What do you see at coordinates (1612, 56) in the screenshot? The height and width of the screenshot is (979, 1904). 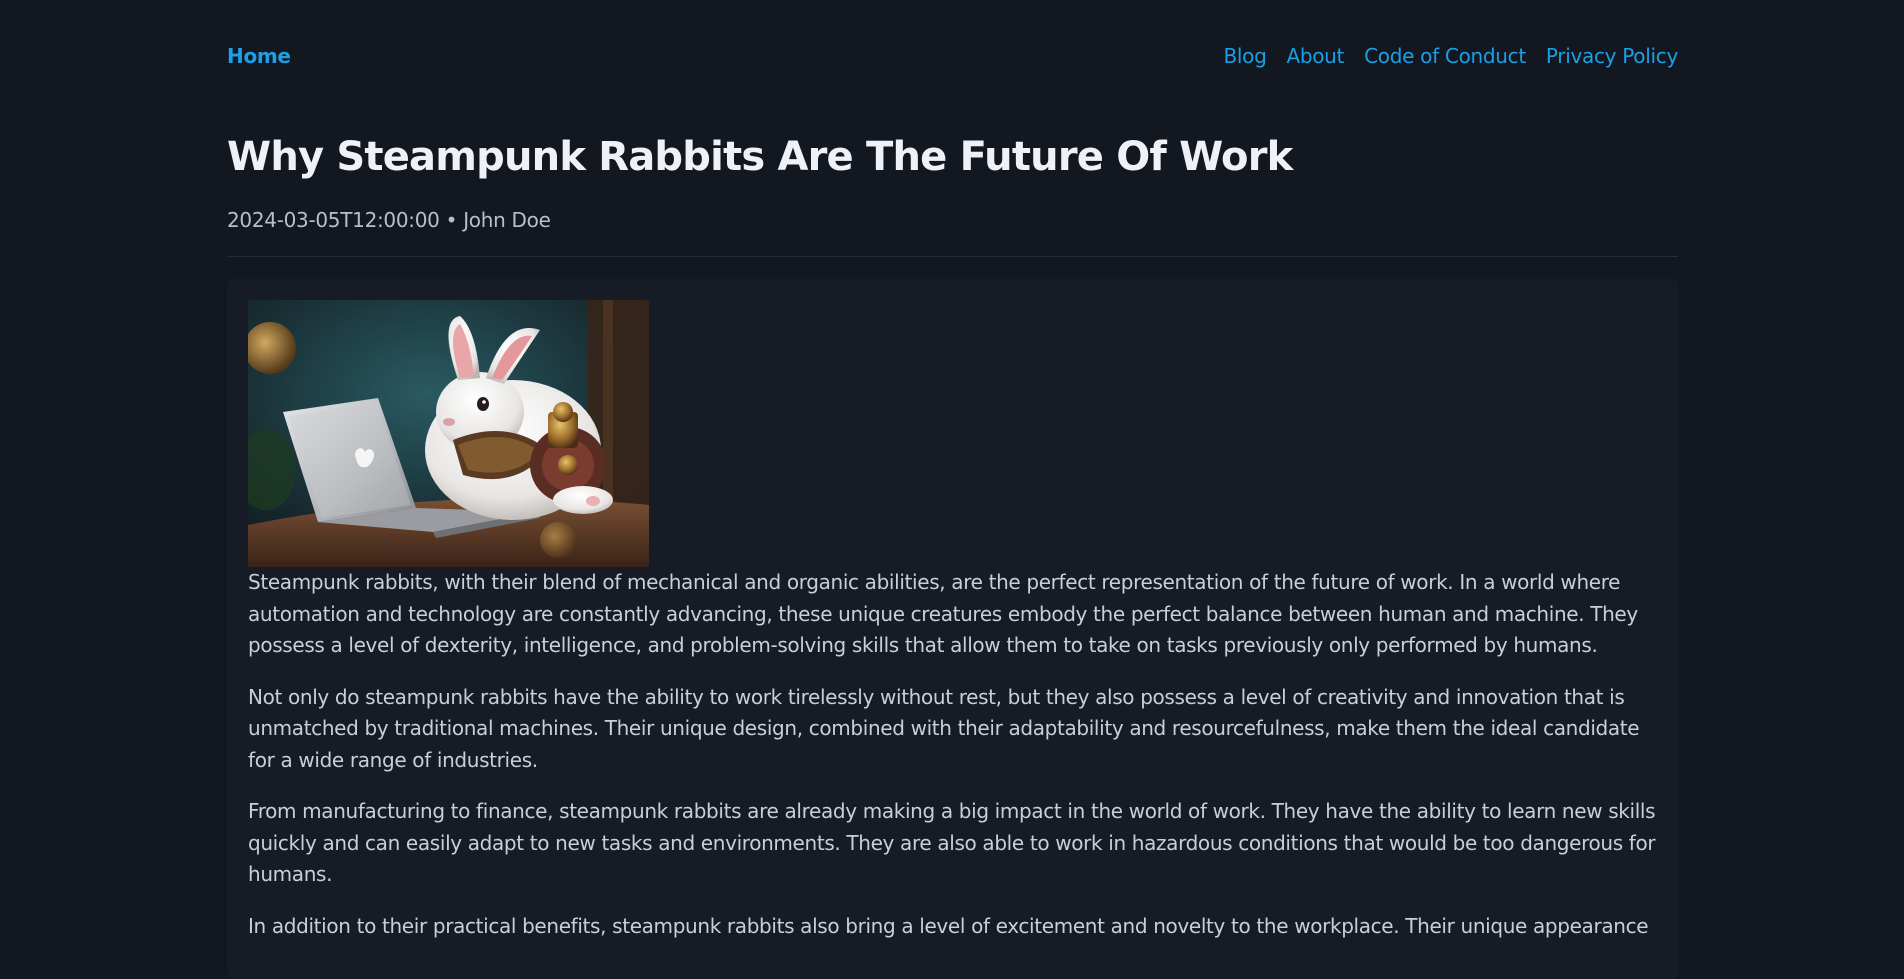 I see `nav-privacy-policy-link: Privacy Policy` at bounding box center [1612, 56].